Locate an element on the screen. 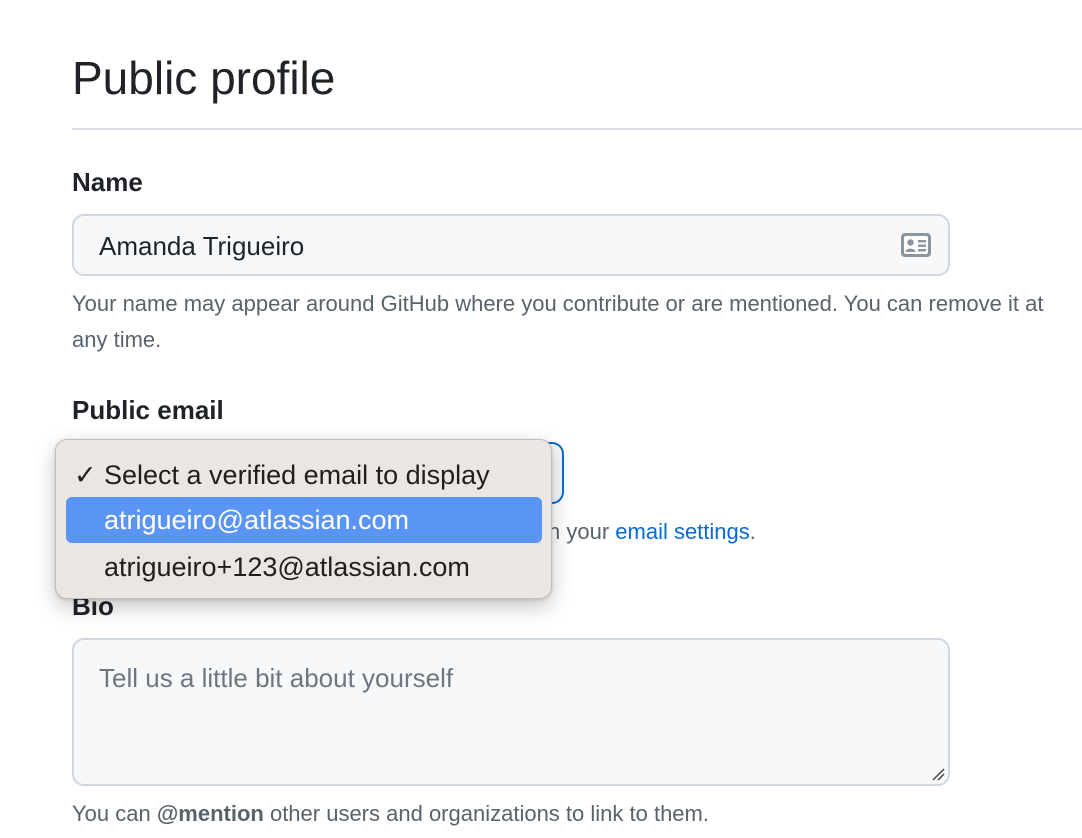 The image size is (1082, 838). email-helper-suffix: . is located at coordinates (752, 531).